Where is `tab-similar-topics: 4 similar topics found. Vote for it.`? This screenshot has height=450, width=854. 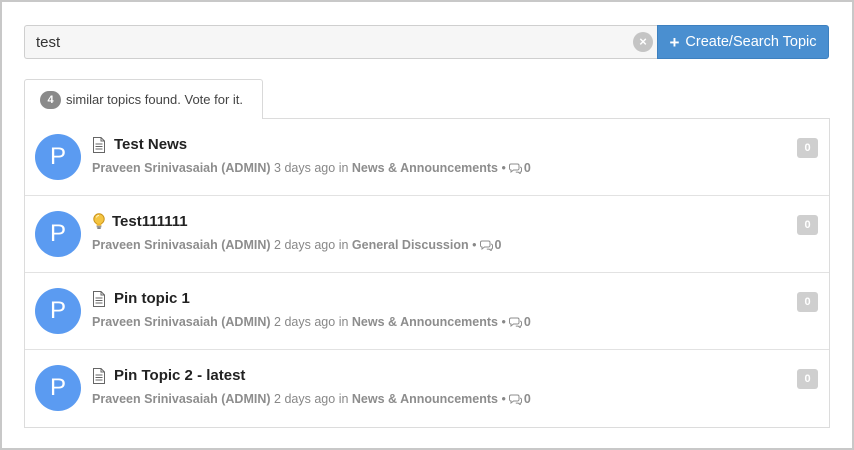
tab-similar-topics: 4 similar topics found. Vote for it. is located at coordinates (143, 99).